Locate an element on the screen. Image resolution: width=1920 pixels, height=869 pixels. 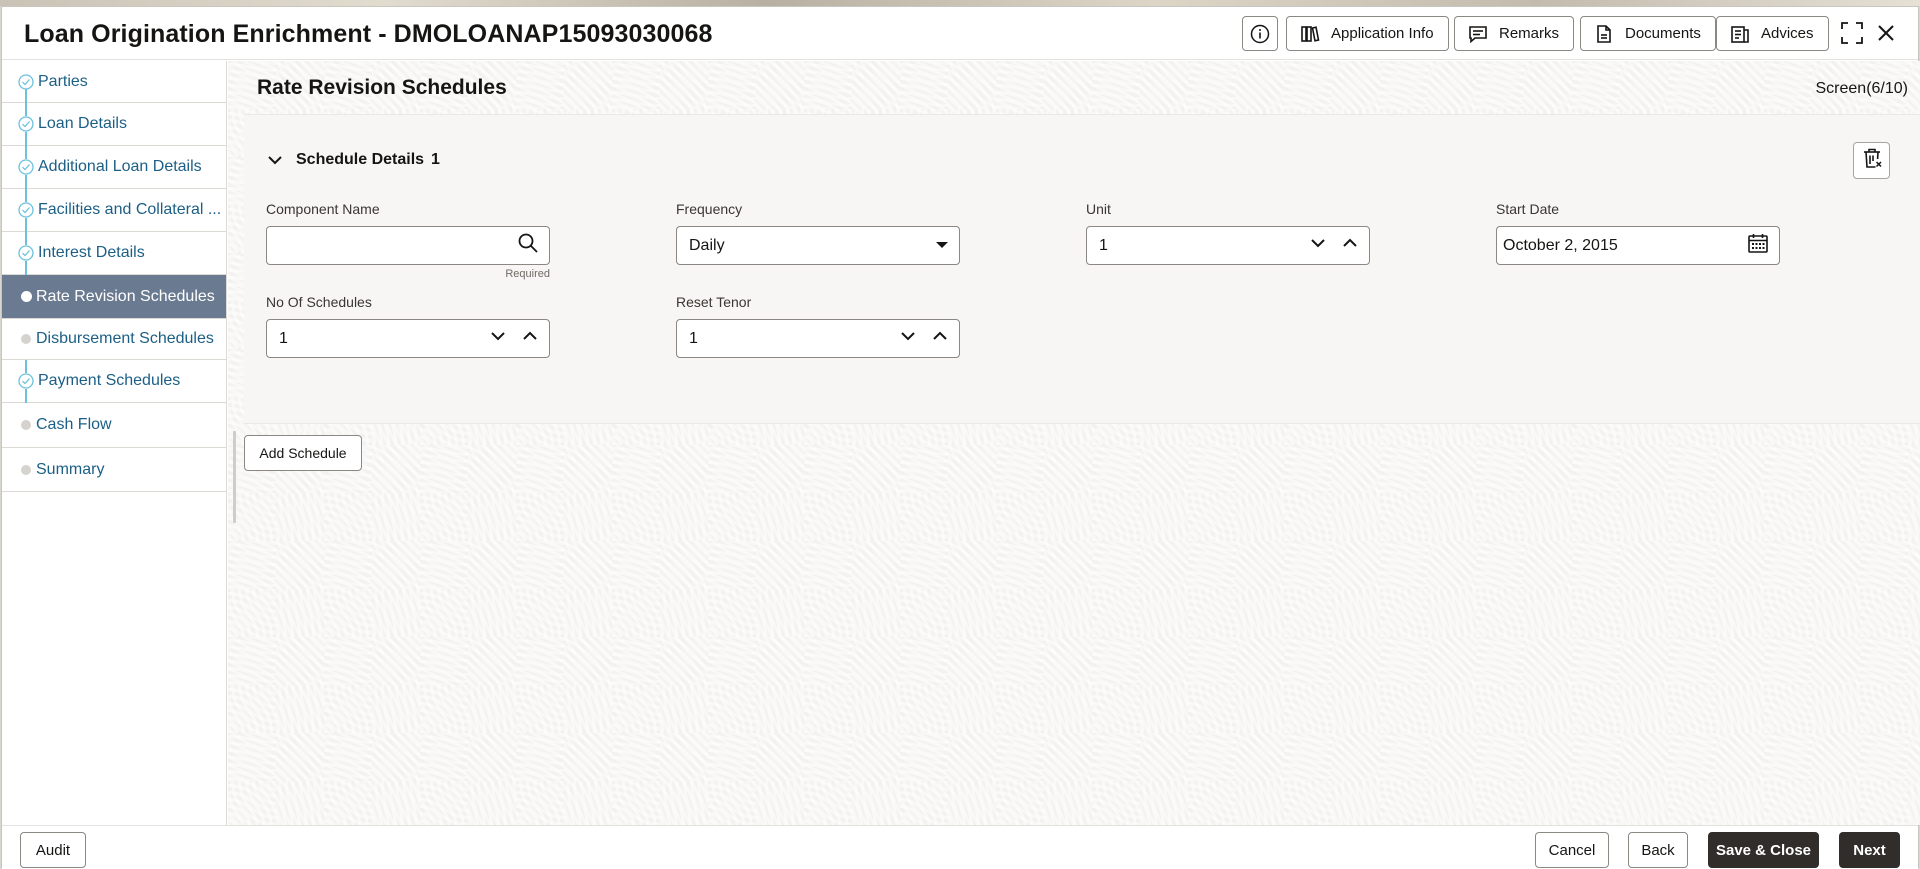
page-title: Rate Revision Schedules is located at coordinates (382, 87).